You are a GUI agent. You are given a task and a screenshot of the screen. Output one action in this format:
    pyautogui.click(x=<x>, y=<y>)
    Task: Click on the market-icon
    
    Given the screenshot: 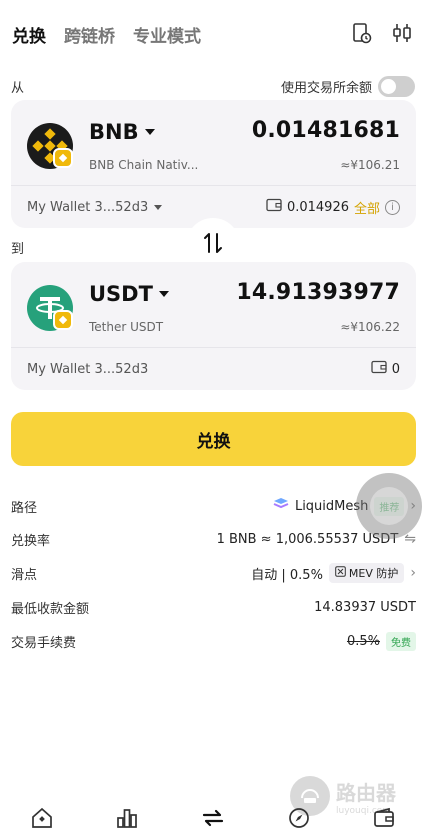 What is the action you would take?
    pyautogui.click(x=127, y=820)
    